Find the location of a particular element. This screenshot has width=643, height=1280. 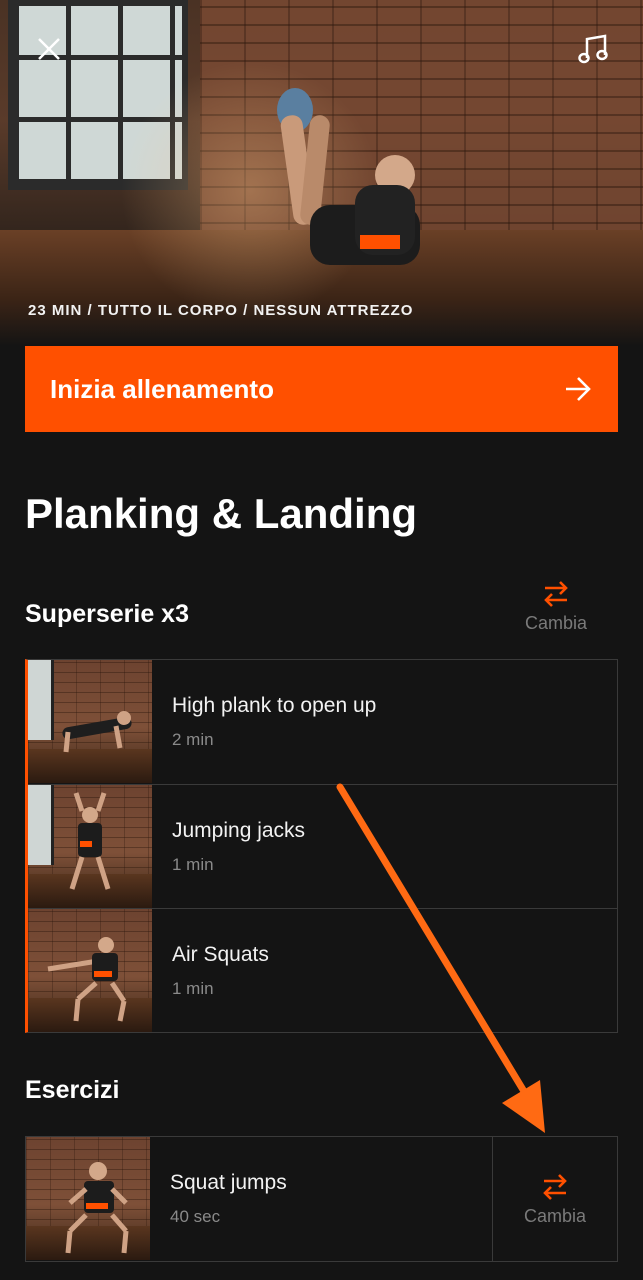

exercises-title: Esercizi is located at coordinates (72, 1090).